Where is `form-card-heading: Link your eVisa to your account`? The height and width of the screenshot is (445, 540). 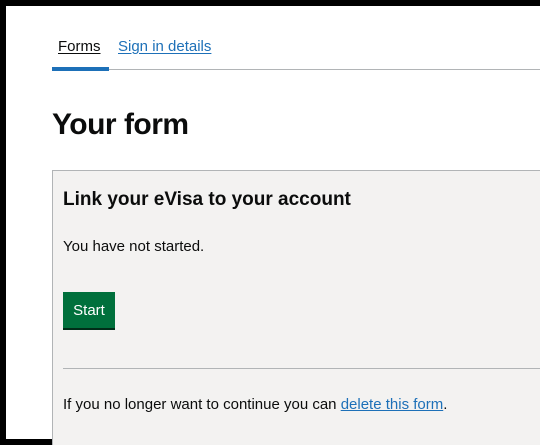 form-card-heading: Link your eVisa to your account is located at coordinates (207, 199).